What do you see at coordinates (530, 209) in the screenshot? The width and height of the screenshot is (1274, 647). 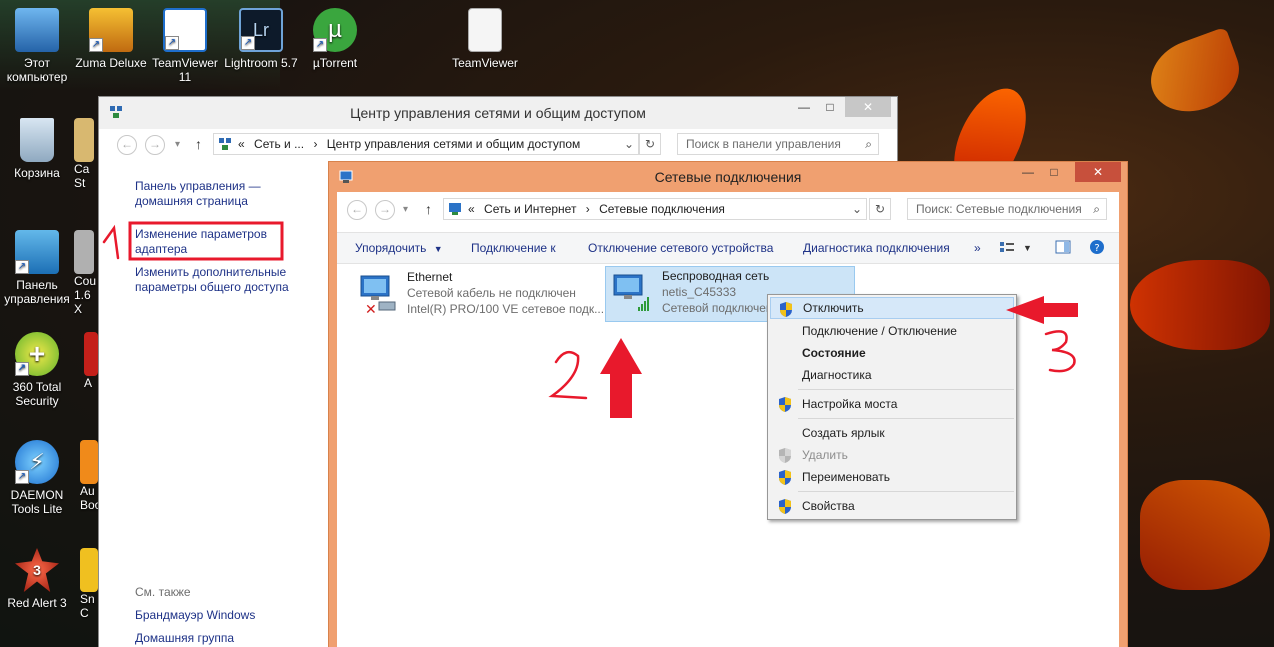 I see `breadcrumb-item: Сеть и Интернет` at bounding box center [530, 209].